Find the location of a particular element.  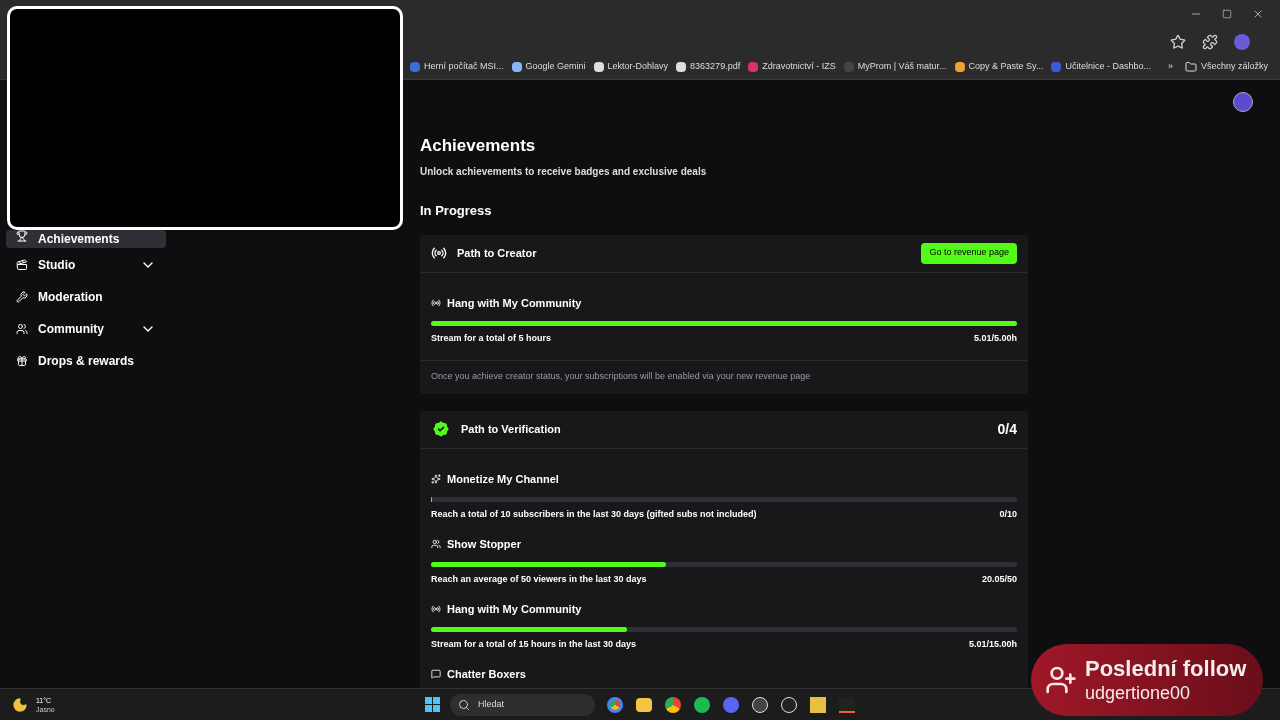

taskbar-search-field: Hledat is located at coordinates (522, 704).